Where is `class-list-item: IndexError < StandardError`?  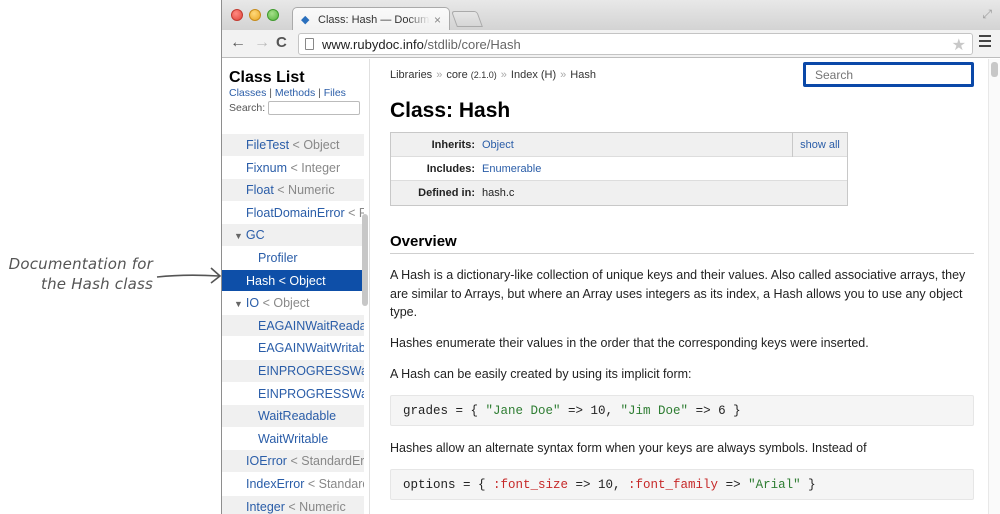 class-list-item: IndexError < StandardError is located at coordinates (293, 483).